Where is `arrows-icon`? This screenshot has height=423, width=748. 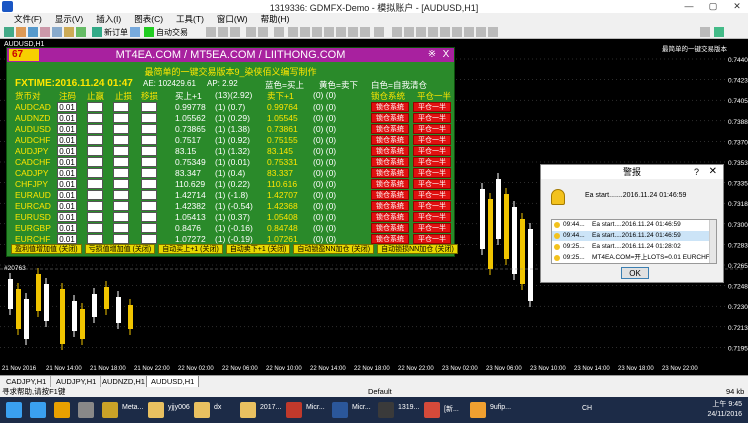
arrows-icon is located at coordinates (379, 32).